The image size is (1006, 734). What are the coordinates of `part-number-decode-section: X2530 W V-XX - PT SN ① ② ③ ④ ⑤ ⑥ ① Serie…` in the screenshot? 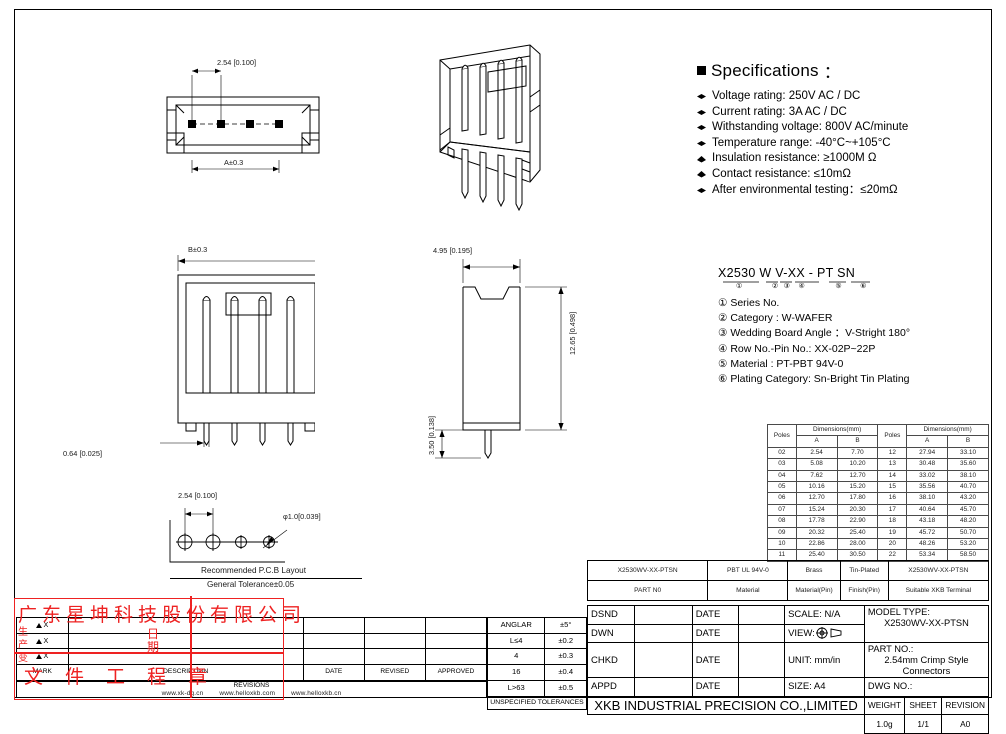 It's located at (853, 326).